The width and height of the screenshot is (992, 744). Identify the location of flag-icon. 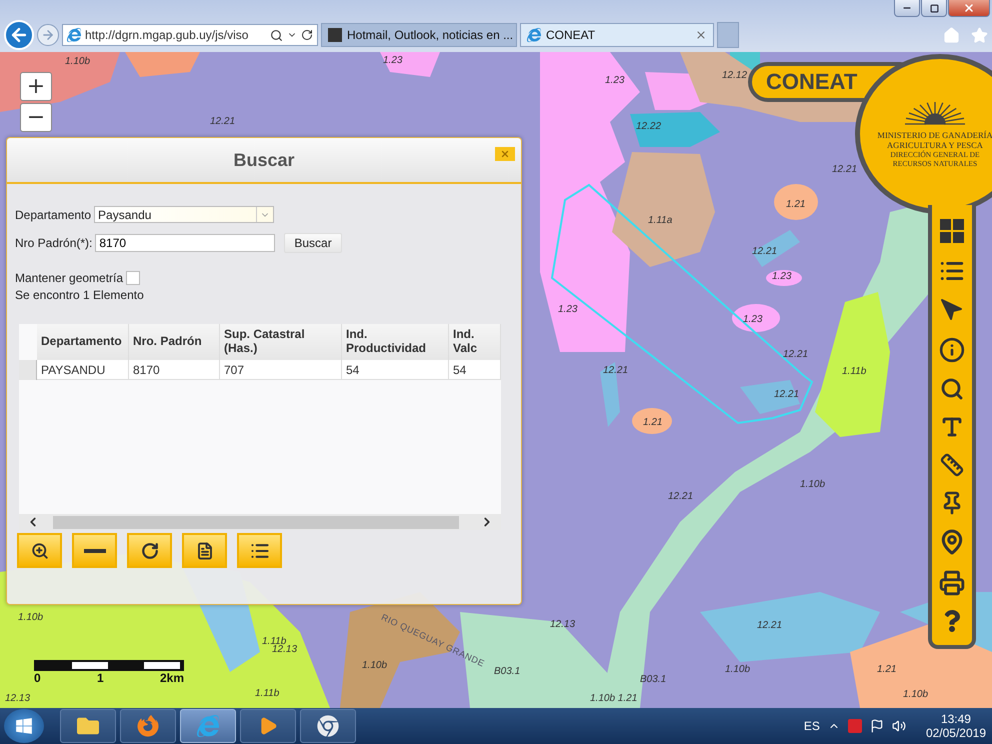
(877, 726).